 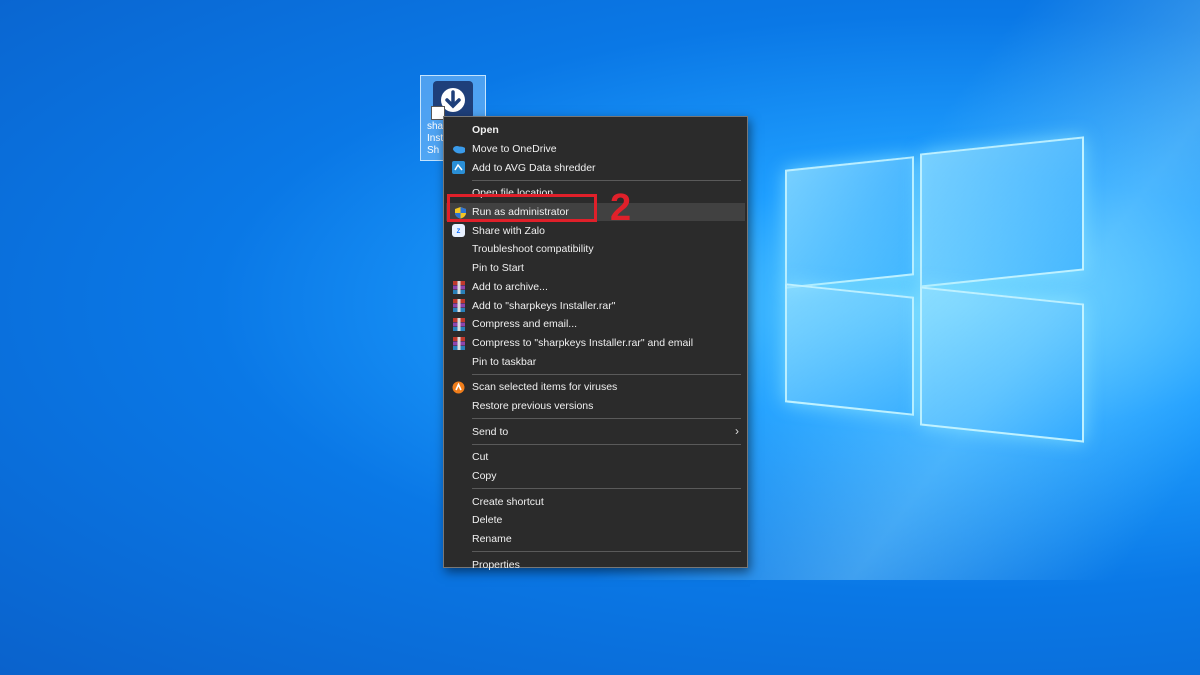 I want to click on menu-item-label: Cut, so click(x=480, y=457).